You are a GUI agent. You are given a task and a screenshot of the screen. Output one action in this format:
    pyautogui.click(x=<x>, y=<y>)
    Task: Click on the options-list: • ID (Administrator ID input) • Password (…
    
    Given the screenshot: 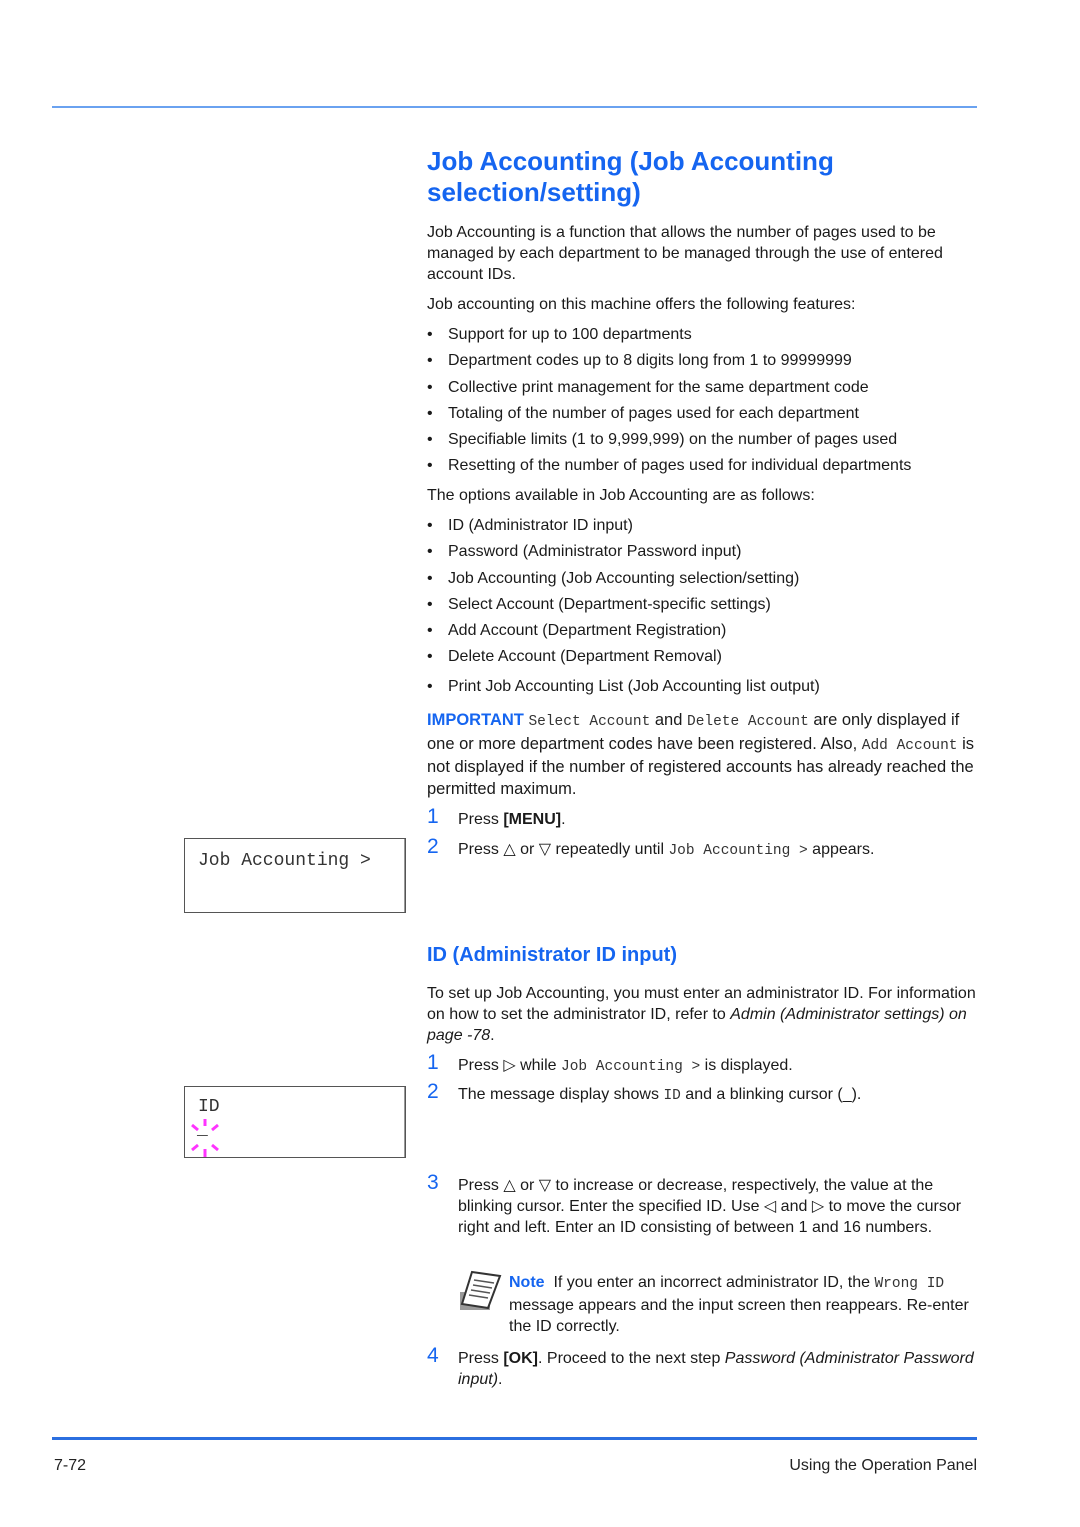 What is the action you would take?
    pyautogui.click(x=703, y=608)
    